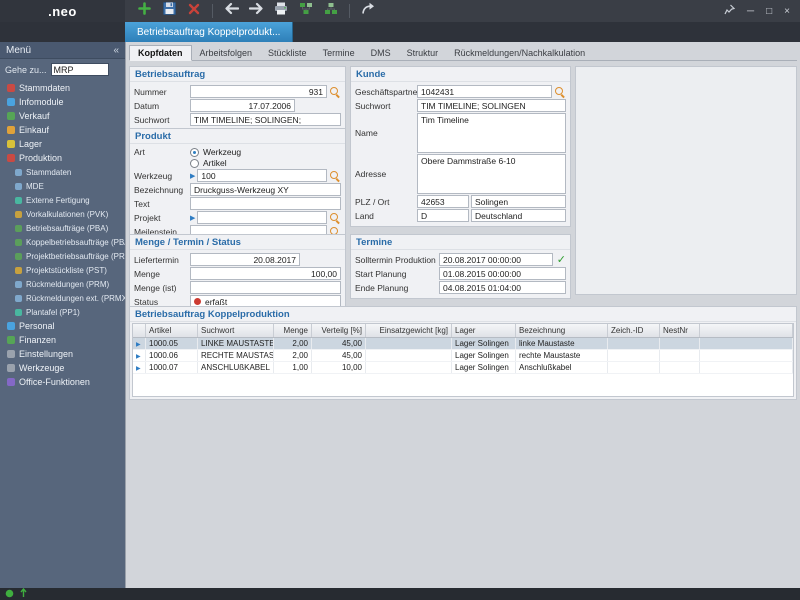 This screenshot has width=800, height=600. What do you see at coordinates (496, 259) in the screenshot?
I see `solltermin-produktion-field: 20.08.2017 00:00:00` at bounding box center [496, 259].